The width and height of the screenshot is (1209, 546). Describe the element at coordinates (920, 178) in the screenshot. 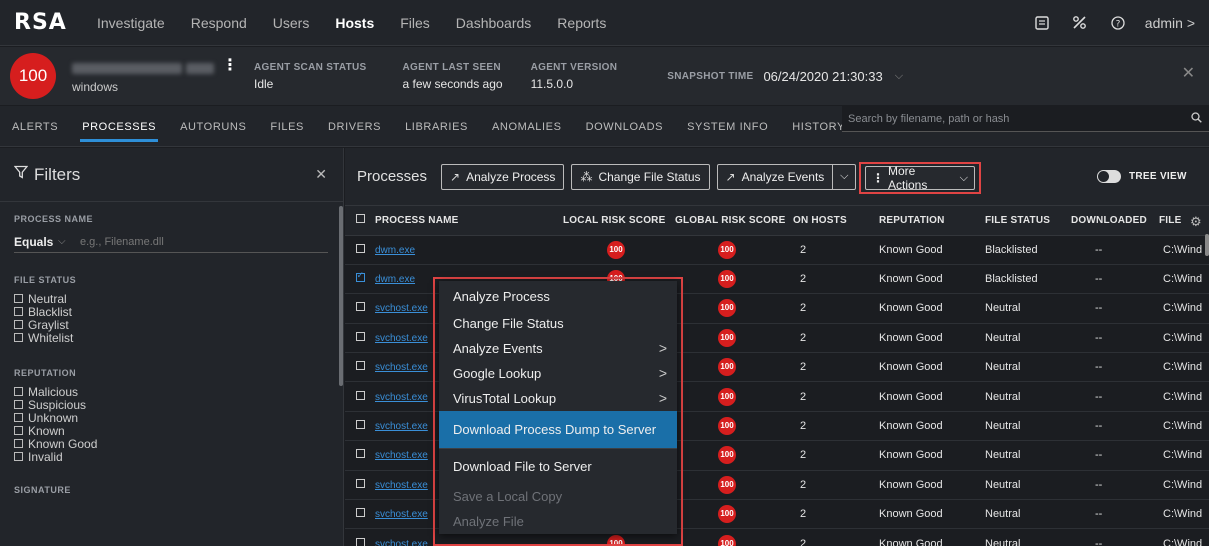

I see `more-actions-button: ⋮ More Actions ⌵` at that location.